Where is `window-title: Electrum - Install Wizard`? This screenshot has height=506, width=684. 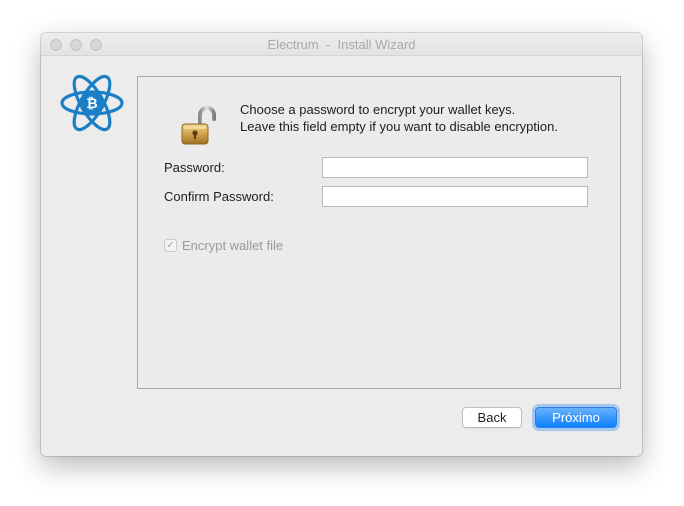 window-title: Electrum - Install Wizard is located at coordinates (341, 44).